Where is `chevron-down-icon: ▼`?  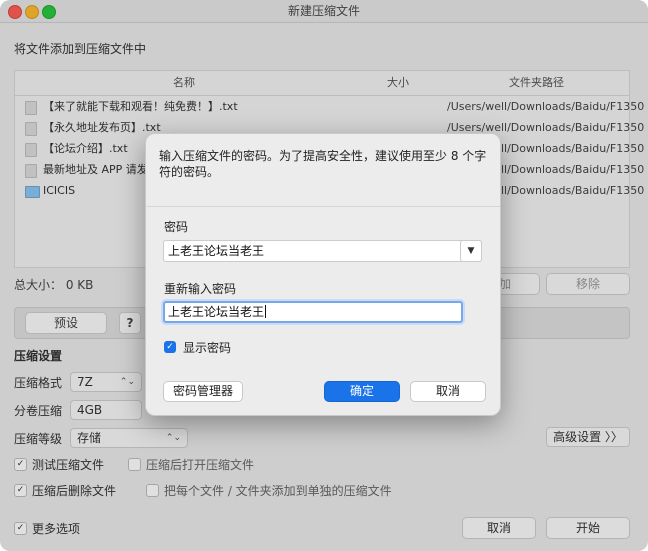
chevron-down-icon: ▼ is located at coordinates (471, 251).